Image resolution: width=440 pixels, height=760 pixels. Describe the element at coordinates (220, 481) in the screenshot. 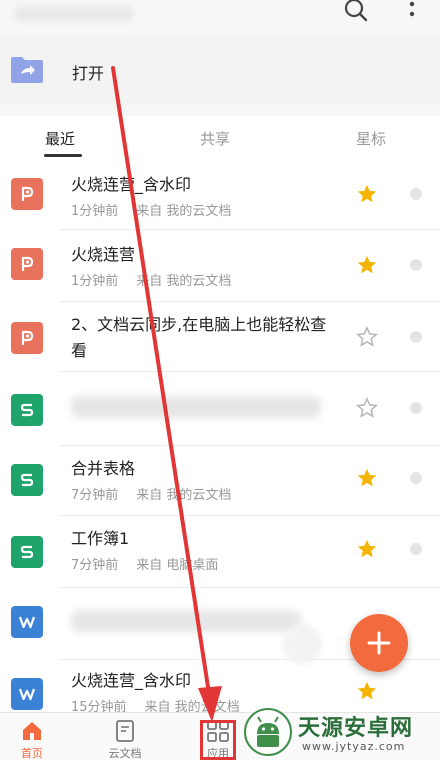

I see `file-row: 合并表格 7分钟前 来自 我的云文档` at that location.